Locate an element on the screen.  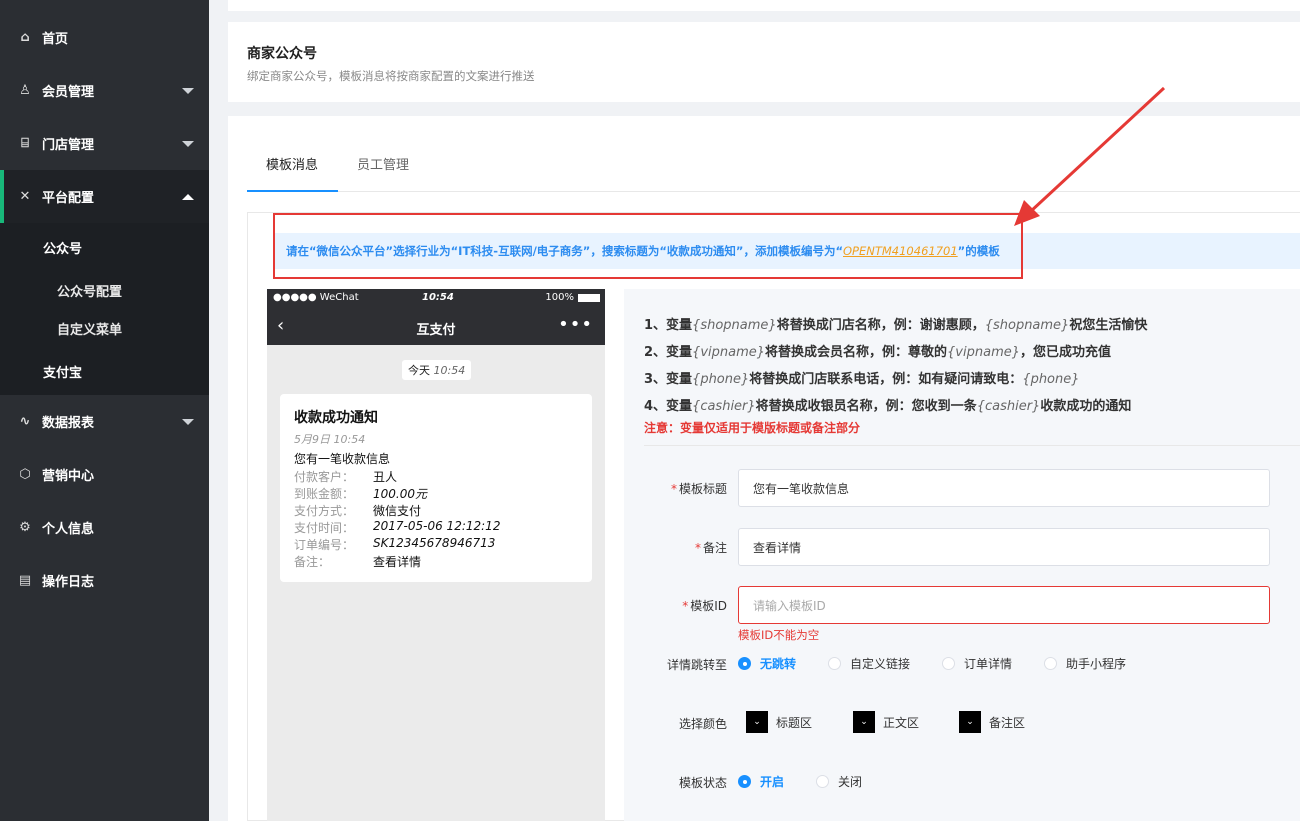
remark-label: * 备注 is located at coordinates (710, 548).